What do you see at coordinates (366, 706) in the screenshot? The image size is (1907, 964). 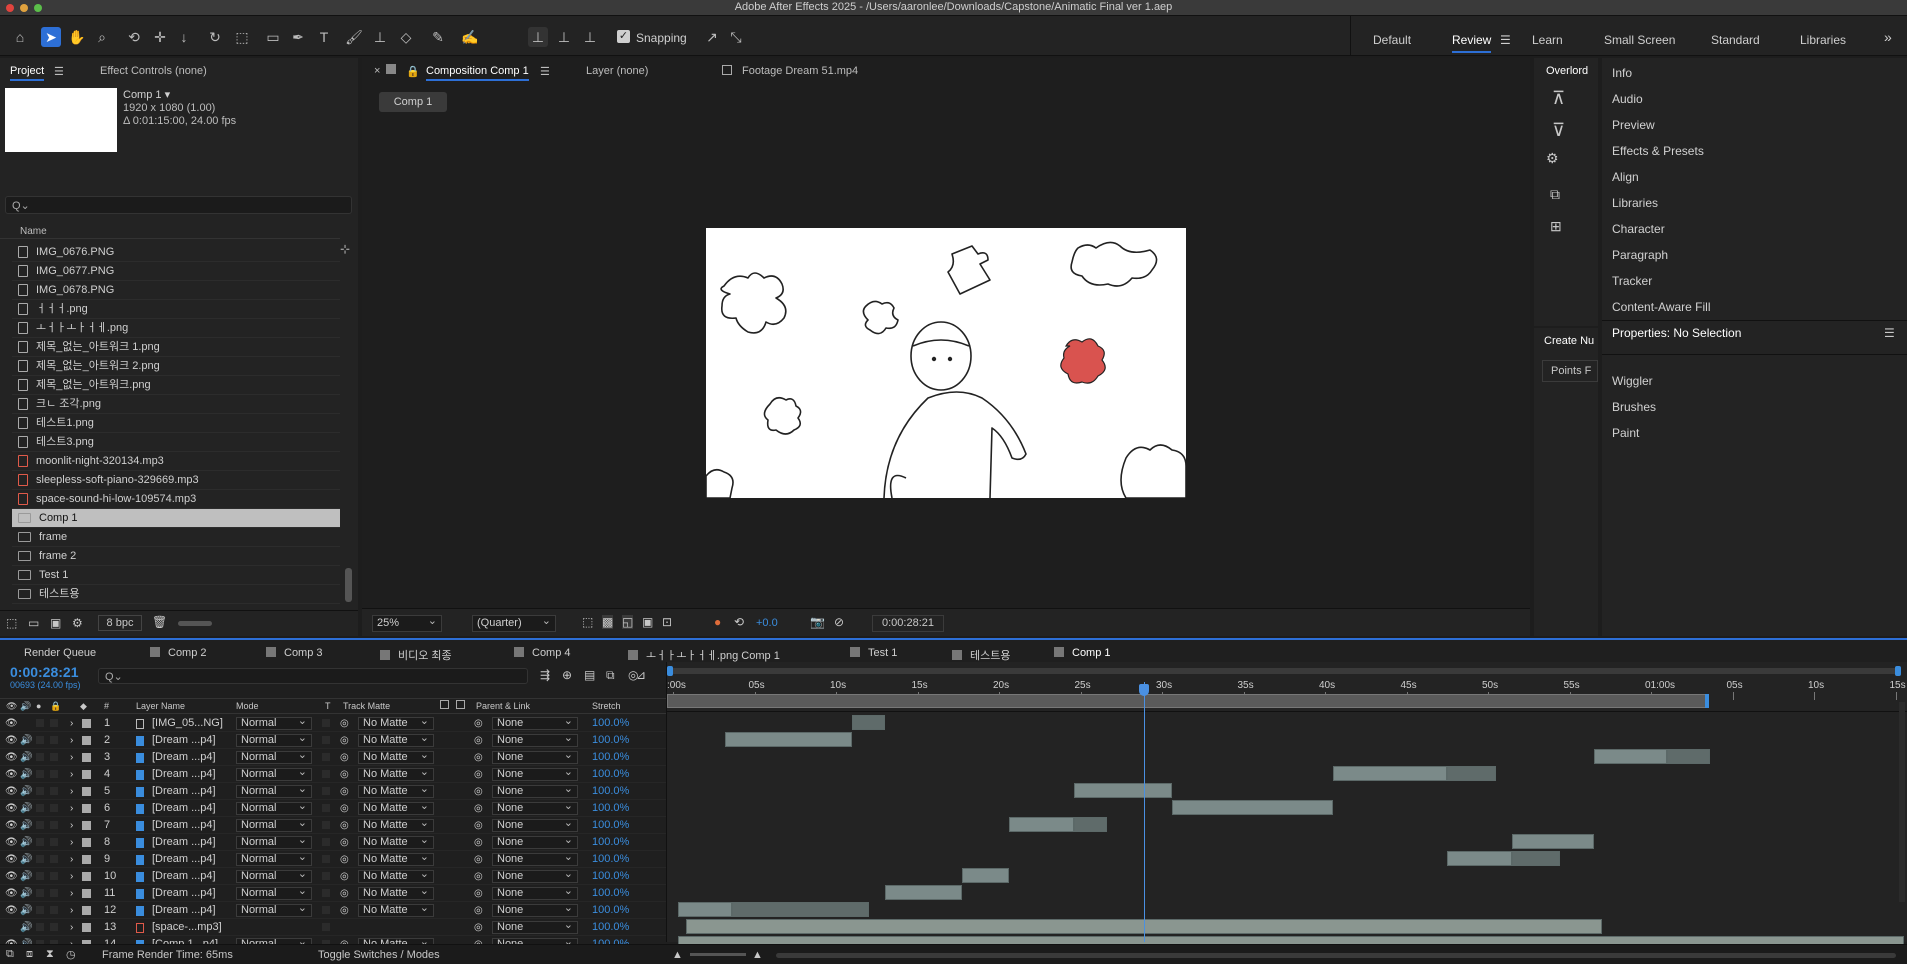 I see `track-matte-header: Track Matte` at bounding box center [366, 706].